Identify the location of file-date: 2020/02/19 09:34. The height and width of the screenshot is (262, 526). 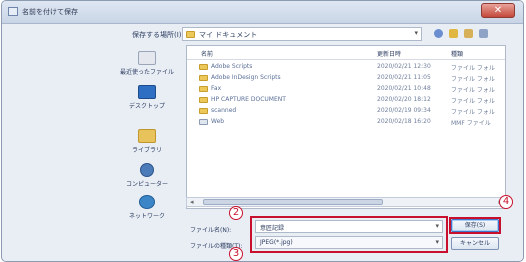
(404, 110).